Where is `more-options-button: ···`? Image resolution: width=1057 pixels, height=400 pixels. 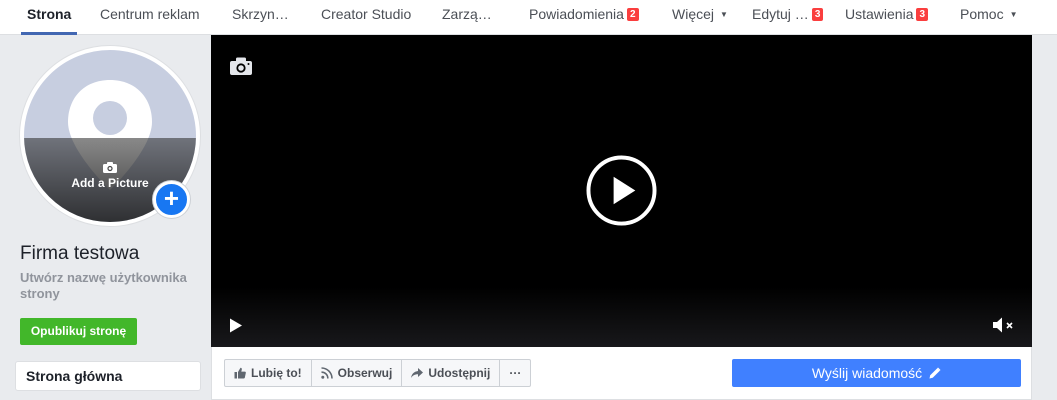
more-options-button: ··· is located at coordinates (515, 373).